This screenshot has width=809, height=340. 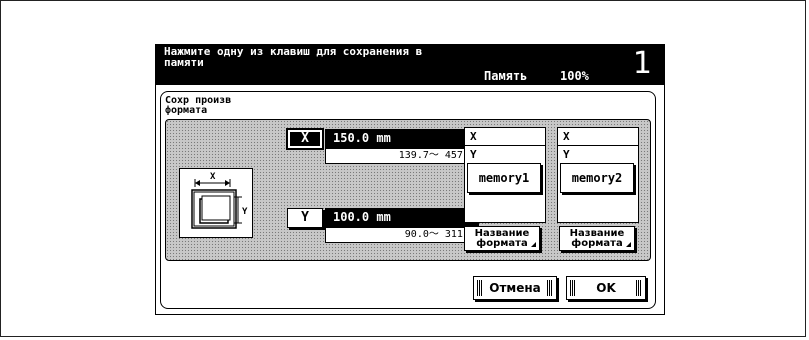 I want to click on paper-size-diagram-icon: X Y, so click(x=216, y=203).